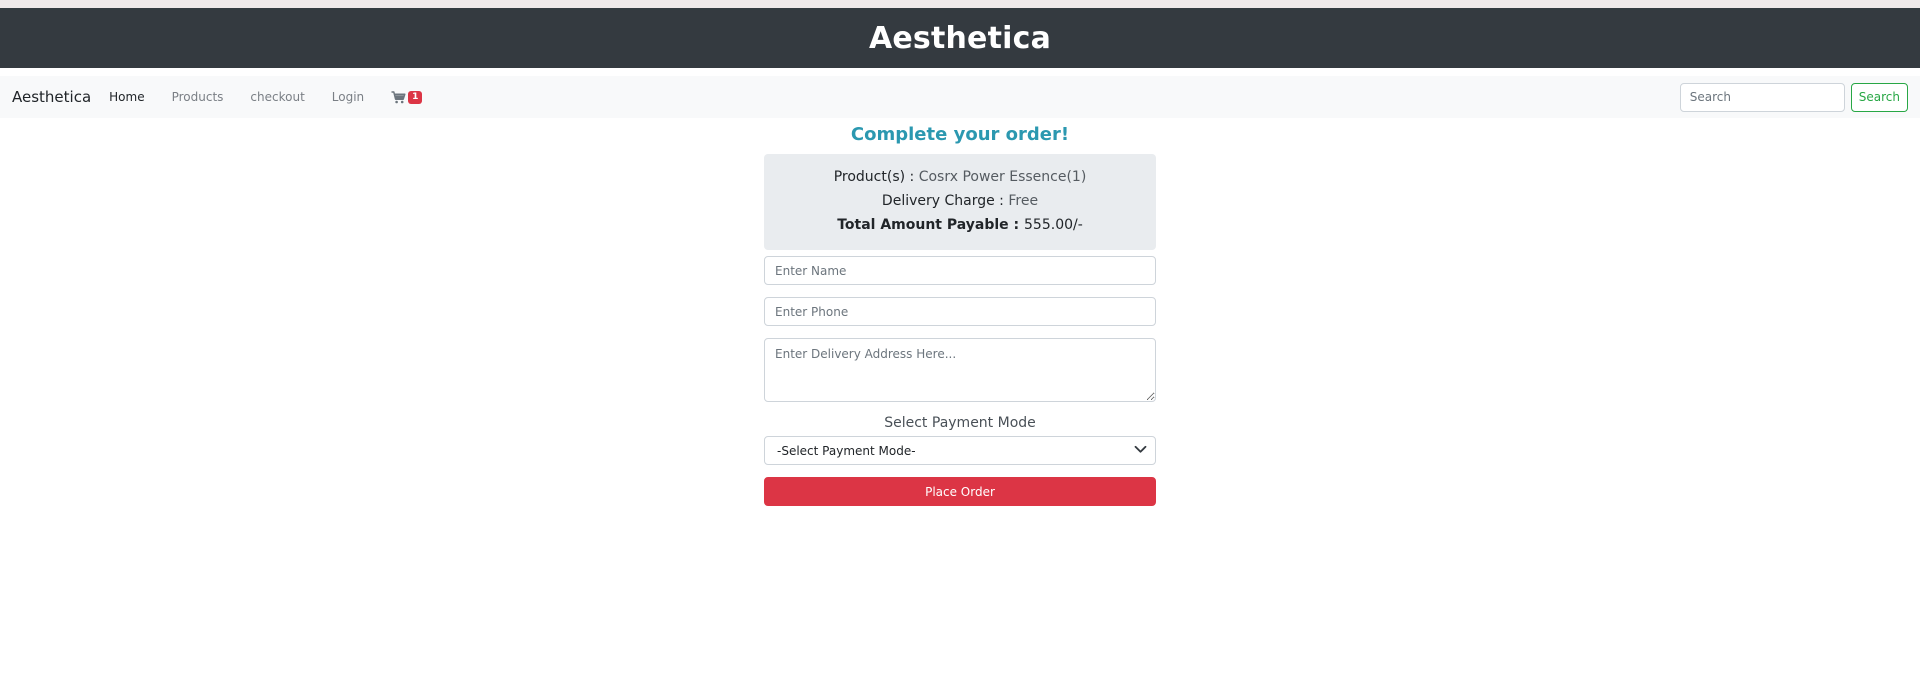  What do you see at coordinates (1002, 177) in the screenshot?
I see `products-value: Cosrx Power Essence(1)` at bounding box center [1002, 177].